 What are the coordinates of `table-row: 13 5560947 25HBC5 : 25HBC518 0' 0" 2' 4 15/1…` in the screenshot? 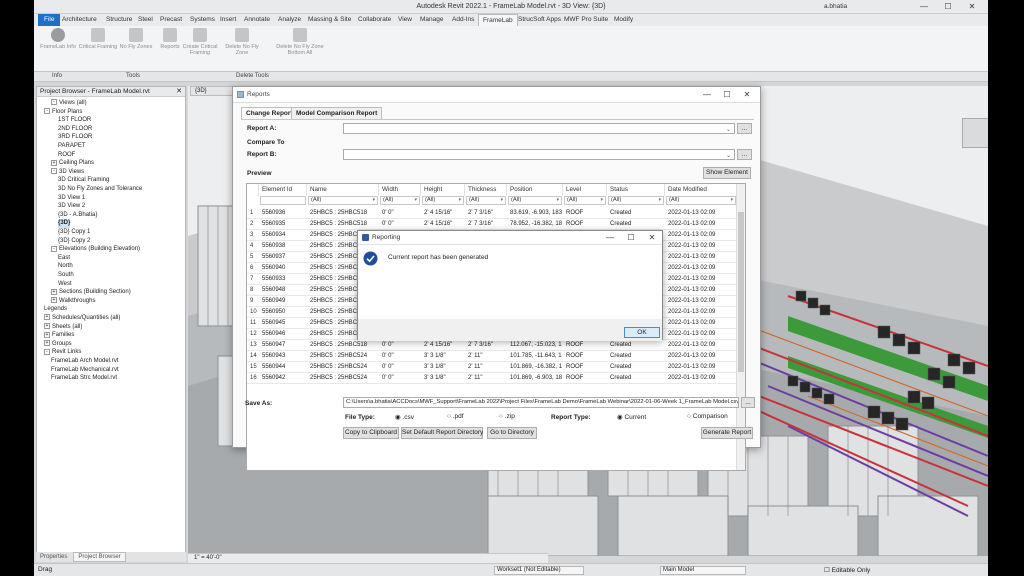 It's located at (492, 345).